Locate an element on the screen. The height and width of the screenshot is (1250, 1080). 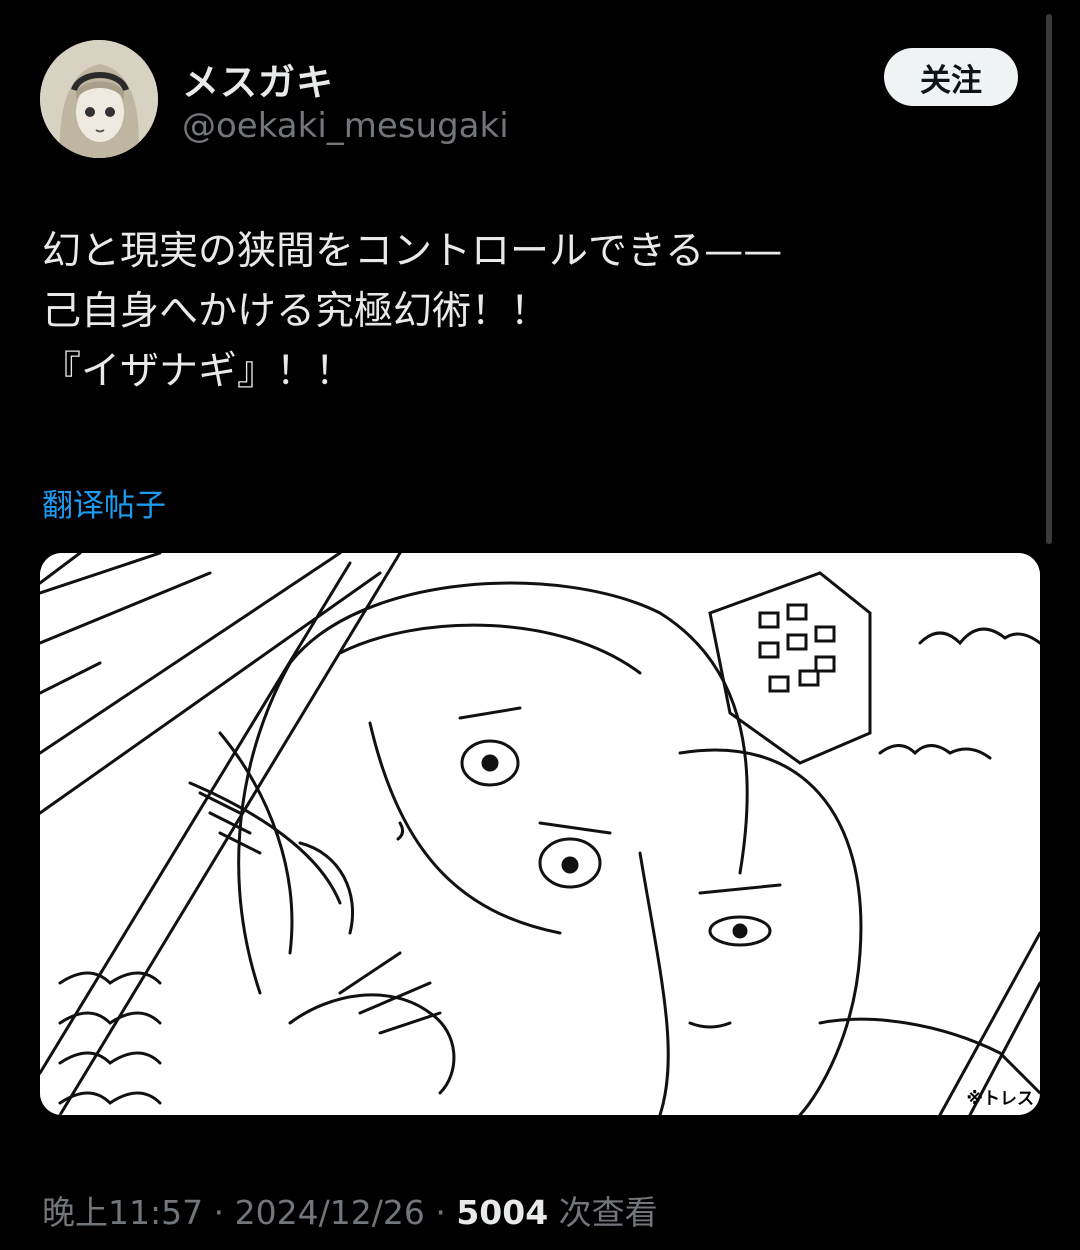
author-avatar is located at coordinates (99, 99).